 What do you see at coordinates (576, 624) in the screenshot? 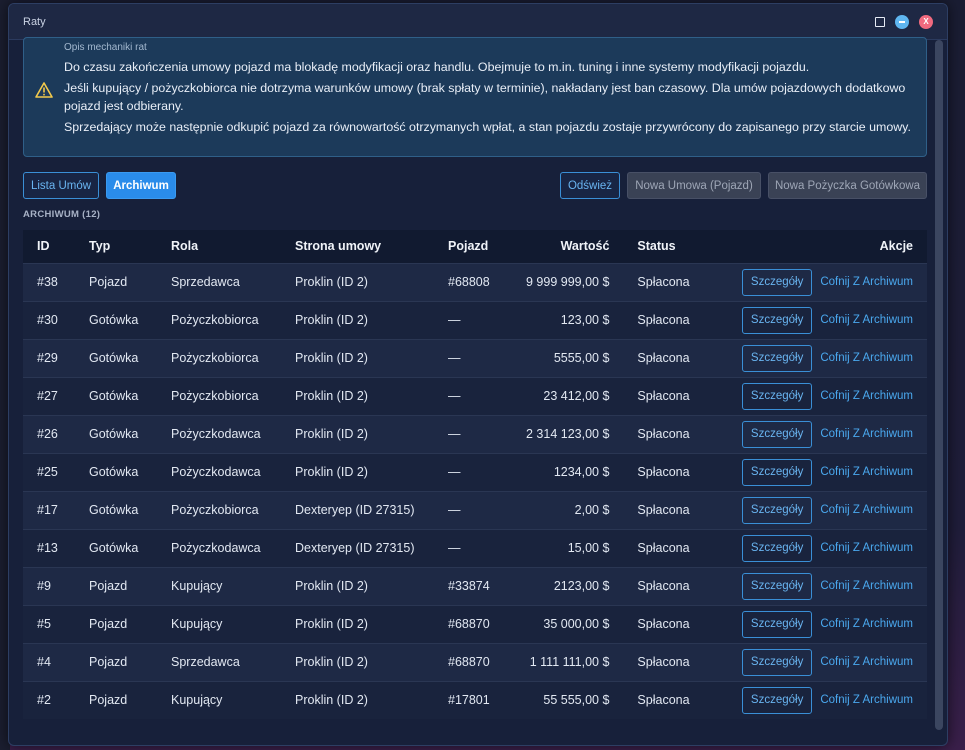
I see `cell-value: 35 000,00 $` at bounding box center [576, 624].